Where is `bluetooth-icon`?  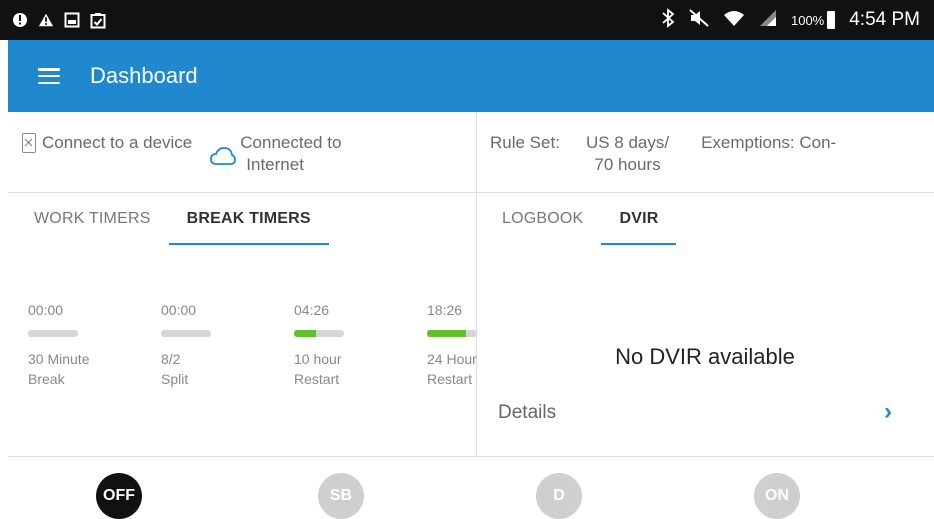 bluetooth-icon is located at coordinates (668, 20).